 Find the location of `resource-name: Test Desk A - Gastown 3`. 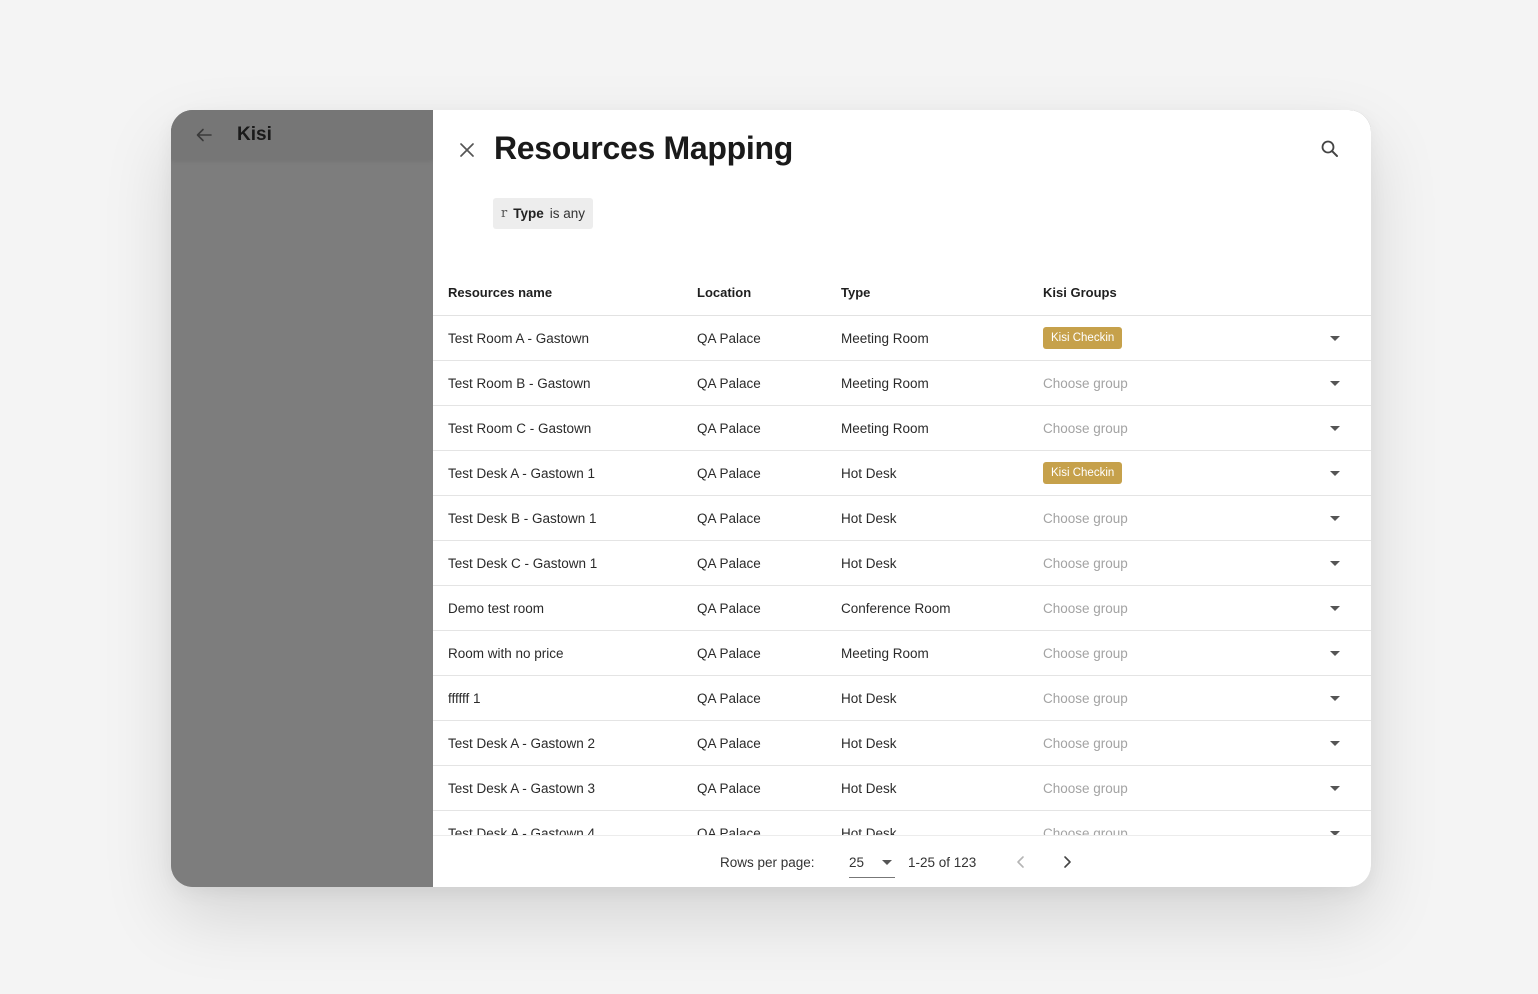

resource-name: Test Desk A - Gastown 3 is located at coordinates (522, 788).